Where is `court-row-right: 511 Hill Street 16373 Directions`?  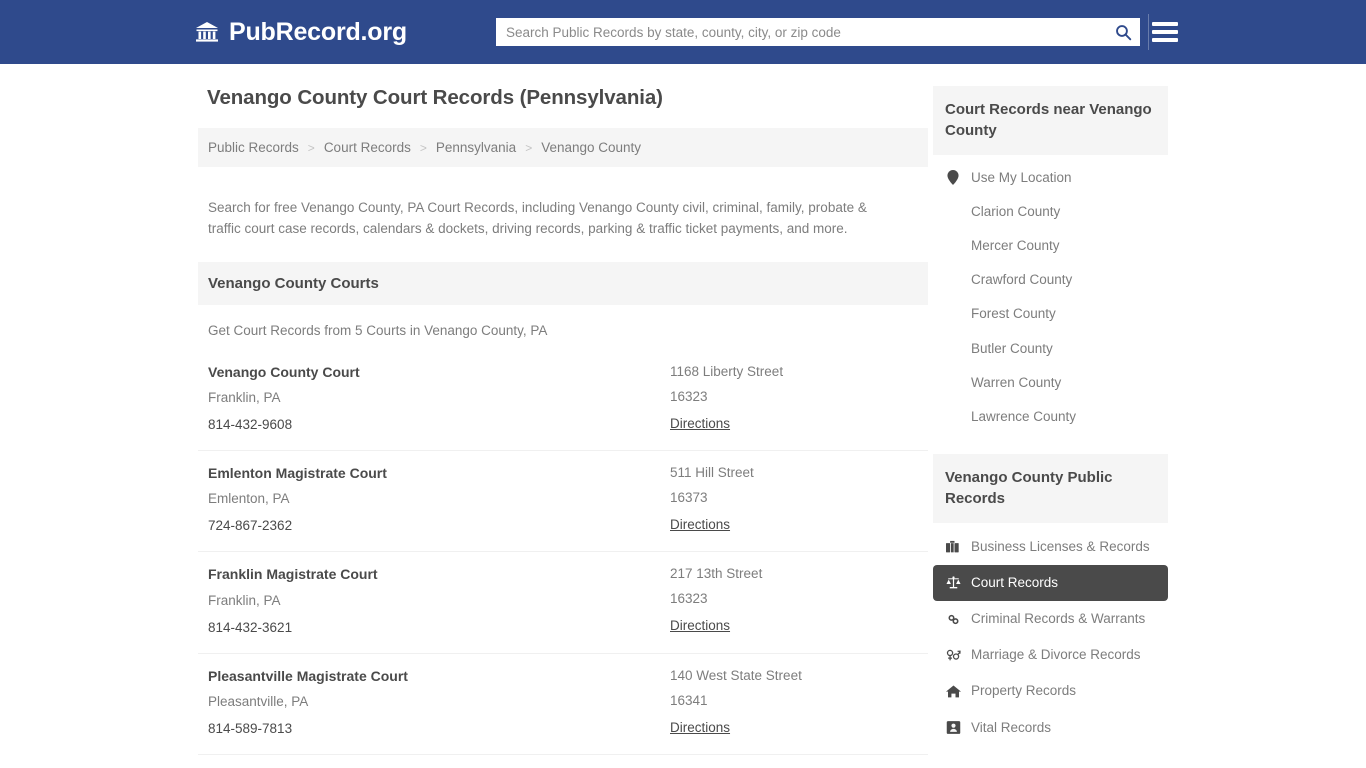
court-row-right: 511 Hill Street 16373 Directions is located at coordinates (794, 500).